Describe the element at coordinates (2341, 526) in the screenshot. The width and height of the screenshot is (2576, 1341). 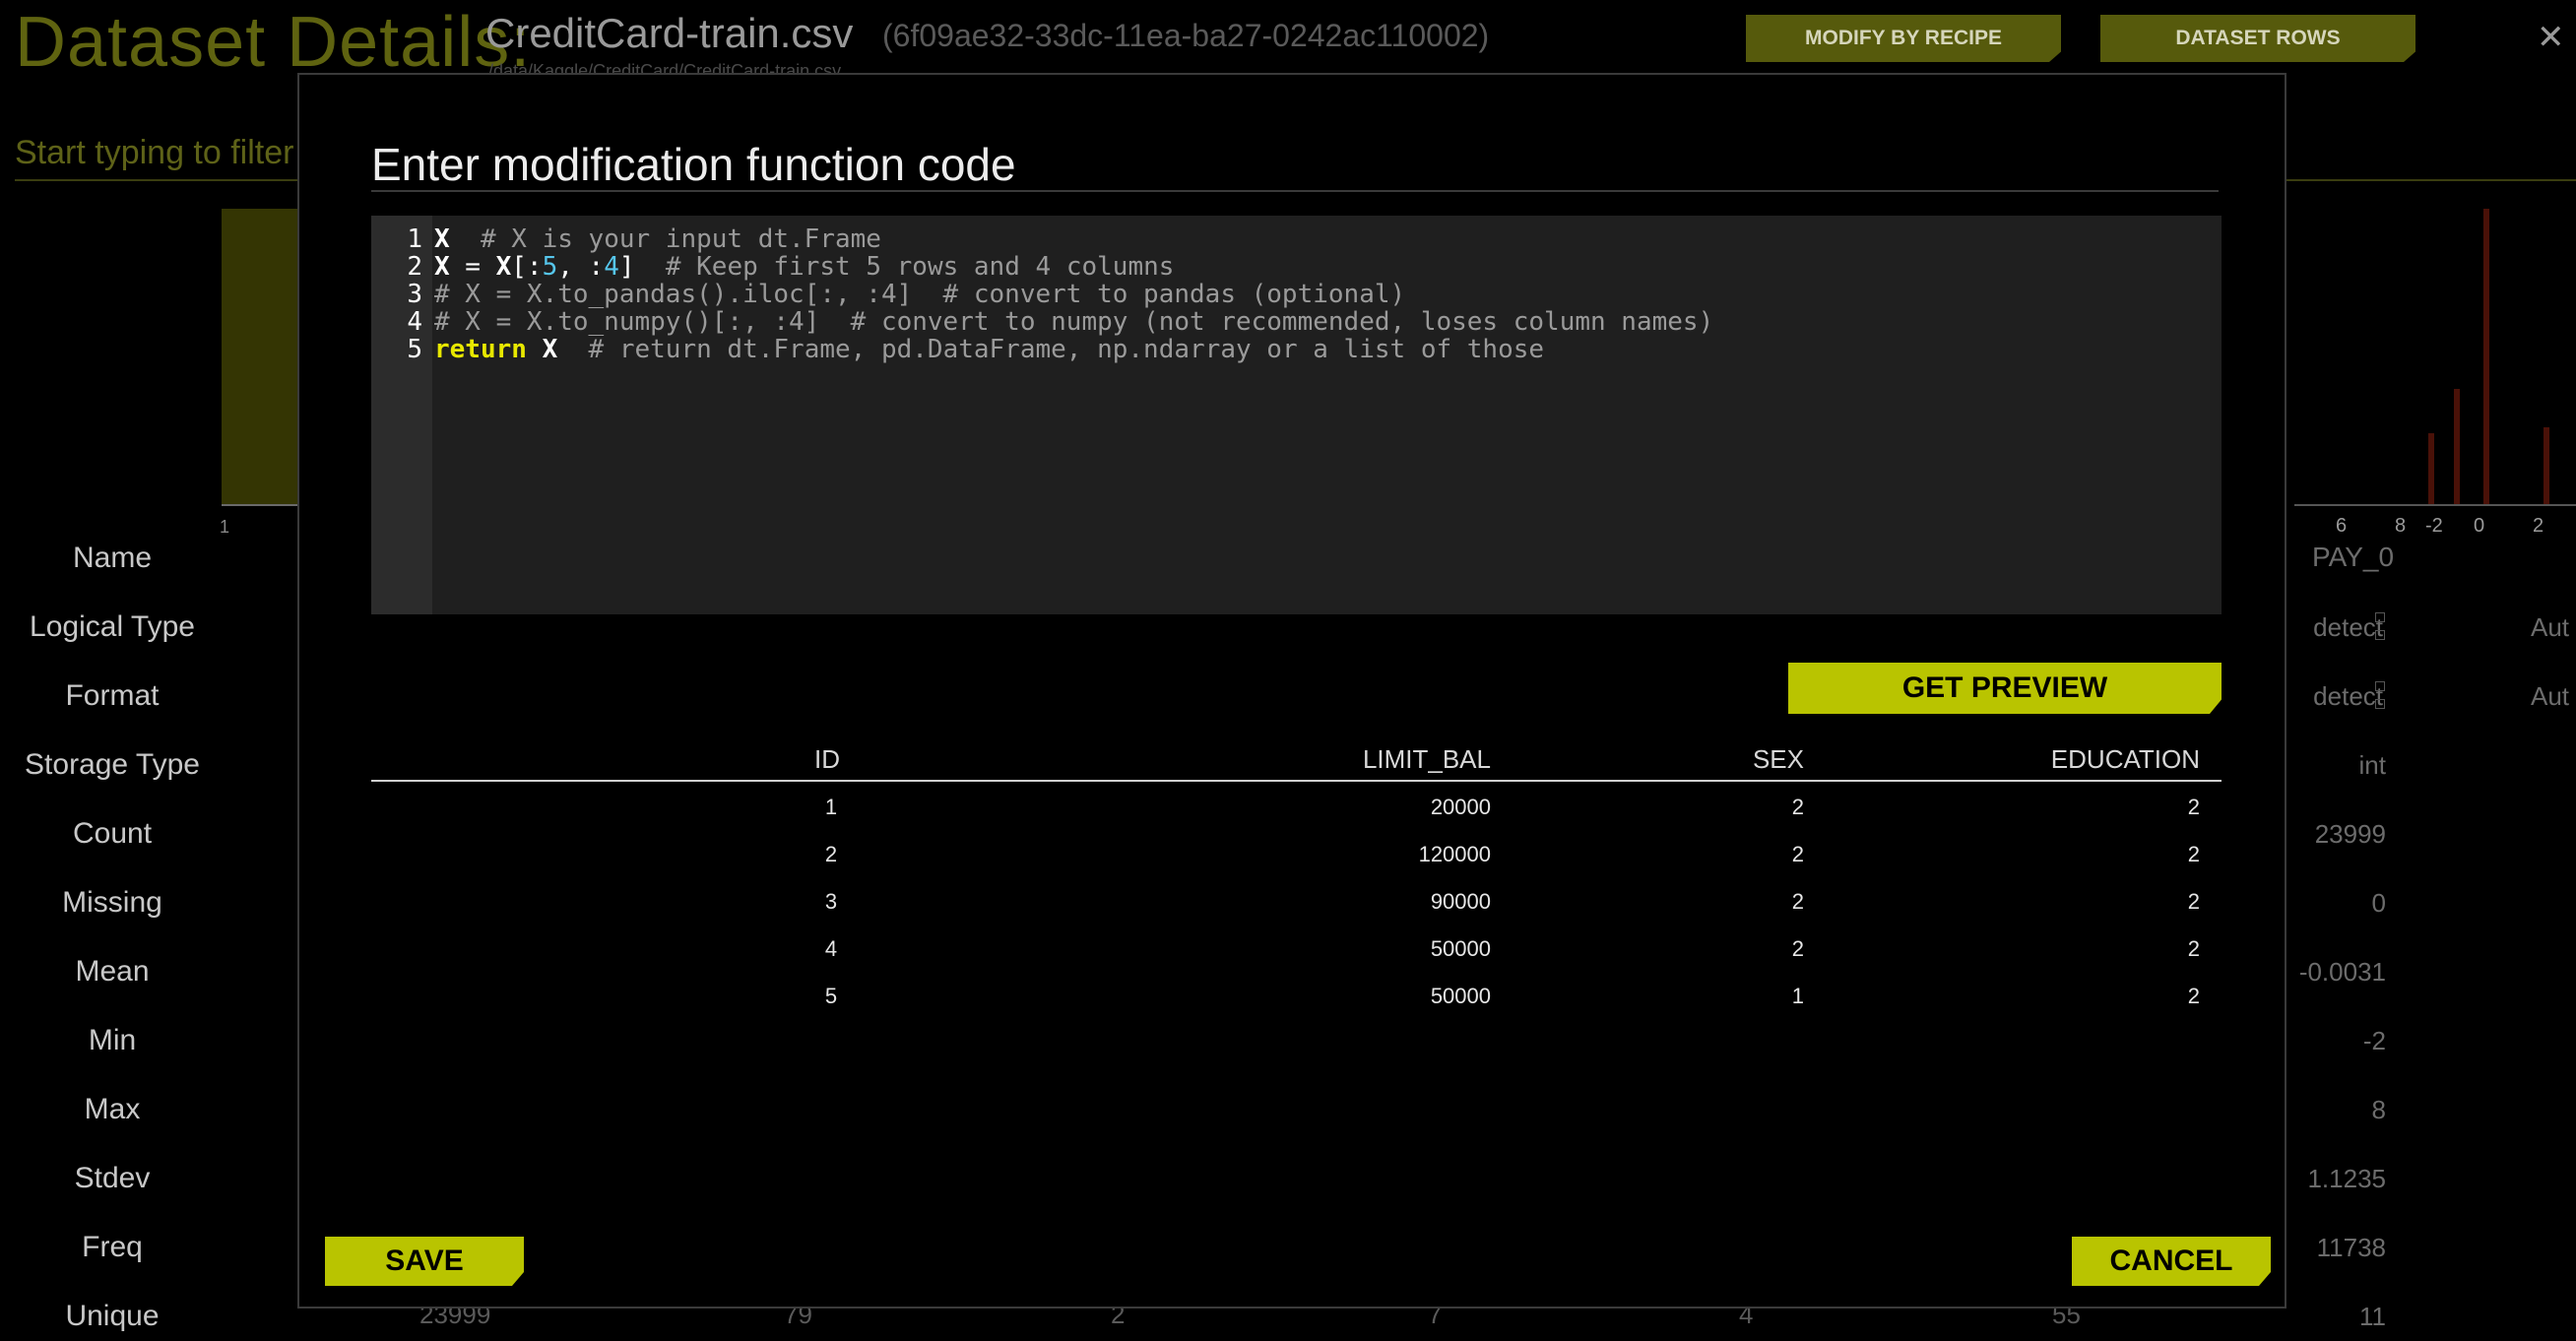
I see `histogram-tick-right: 6` at that location.